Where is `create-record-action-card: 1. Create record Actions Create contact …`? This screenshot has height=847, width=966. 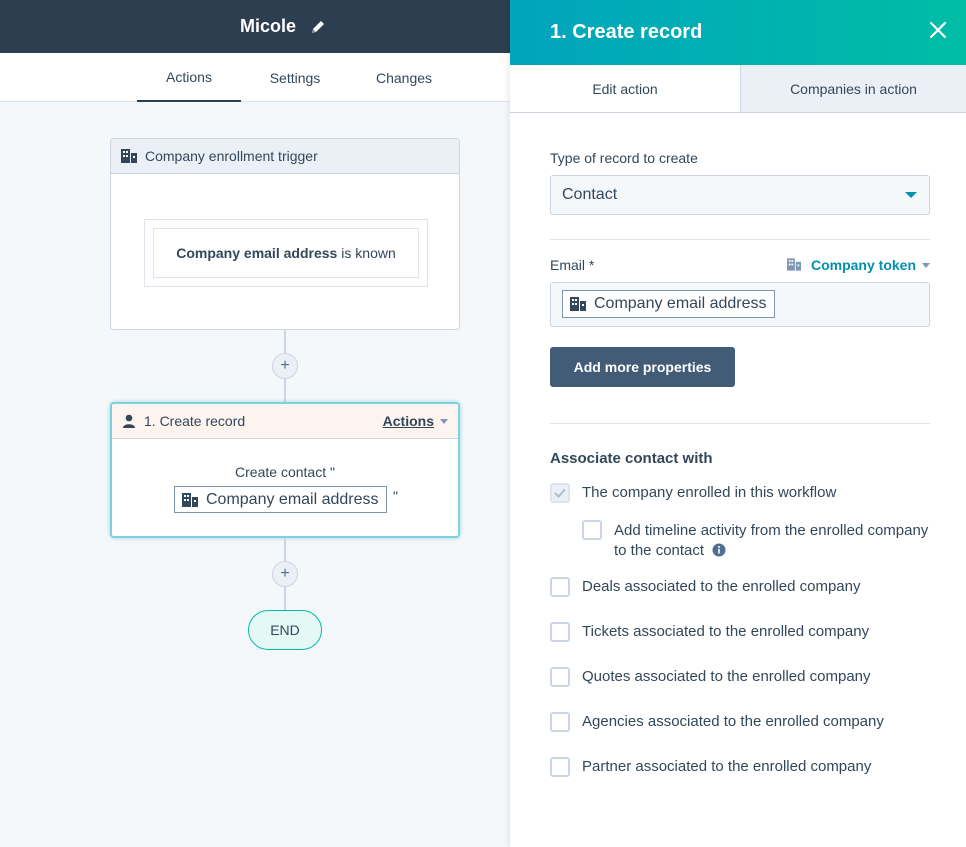 create-record-action-card: 1. Create record Actions Create contact … is located at coordinates (285, 470).